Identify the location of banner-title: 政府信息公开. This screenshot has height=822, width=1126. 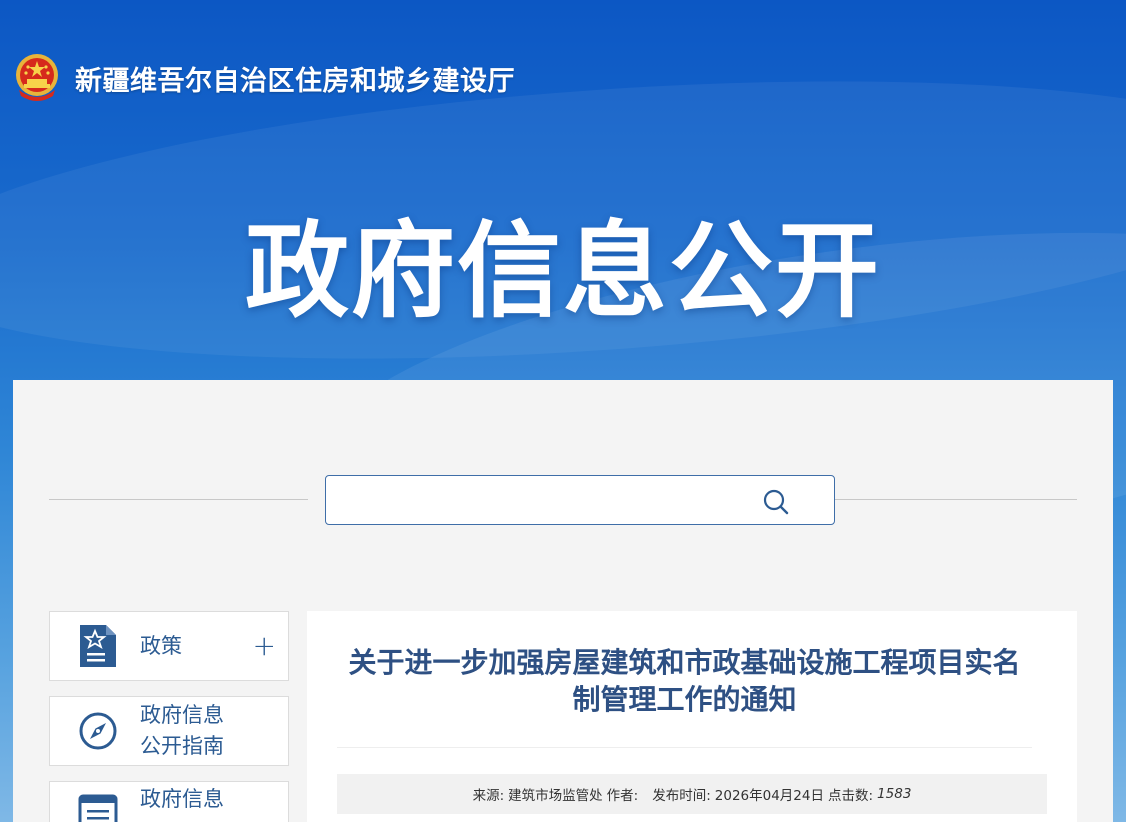
(562, 271).